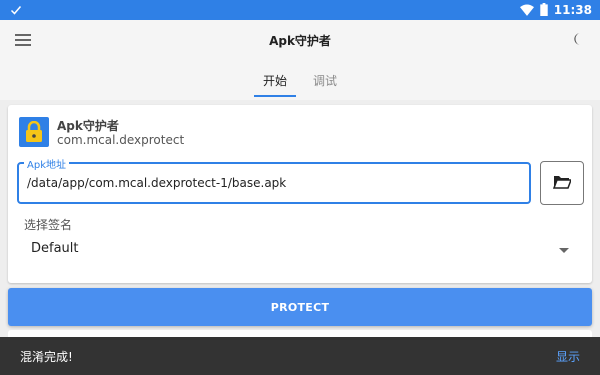 This screenshot has height=375, width=600. Describe the element at coordinates (300, 10) in the screenshot. I see `status-bar: 11:38` at that location.